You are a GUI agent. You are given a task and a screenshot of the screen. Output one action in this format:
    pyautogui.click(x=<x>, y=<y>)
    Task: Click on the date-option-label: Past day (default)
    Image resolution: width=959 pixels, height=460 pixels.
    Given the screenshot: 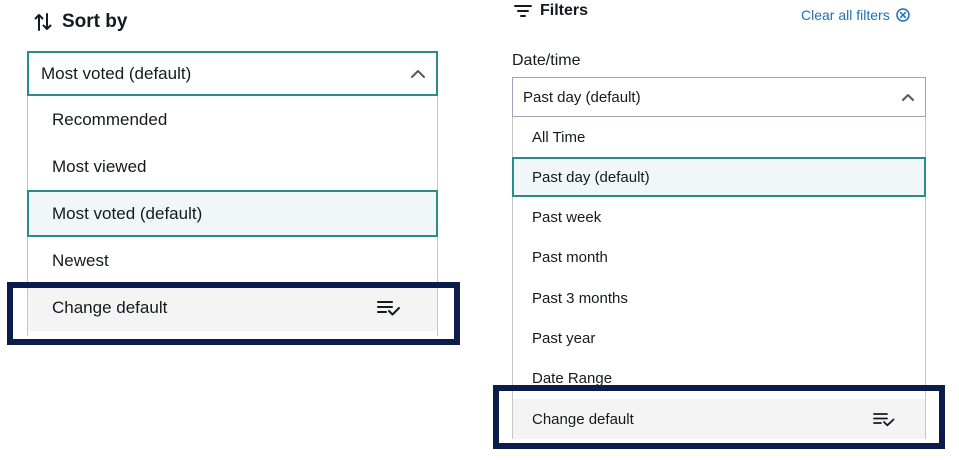 What is the action you would take?
    pyautogui.click(x=591, y=177)
    